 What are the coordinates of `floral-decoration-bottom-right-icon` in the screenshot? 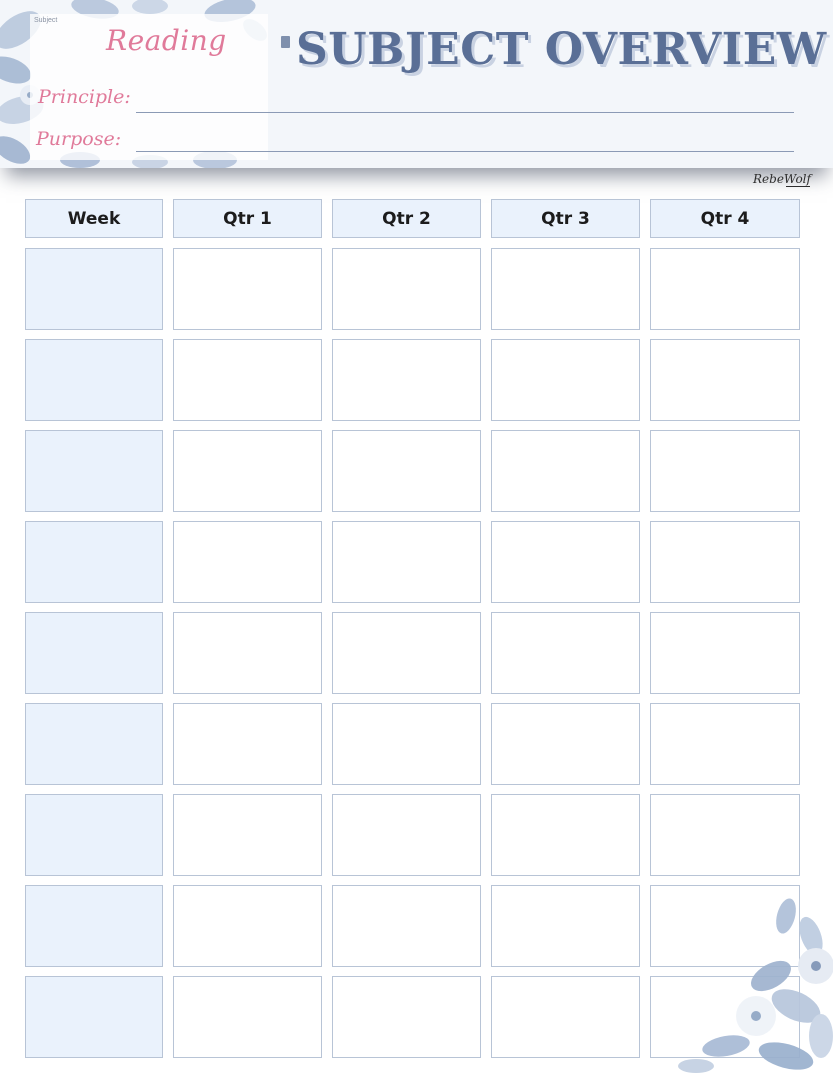 It's located at (755, 985).